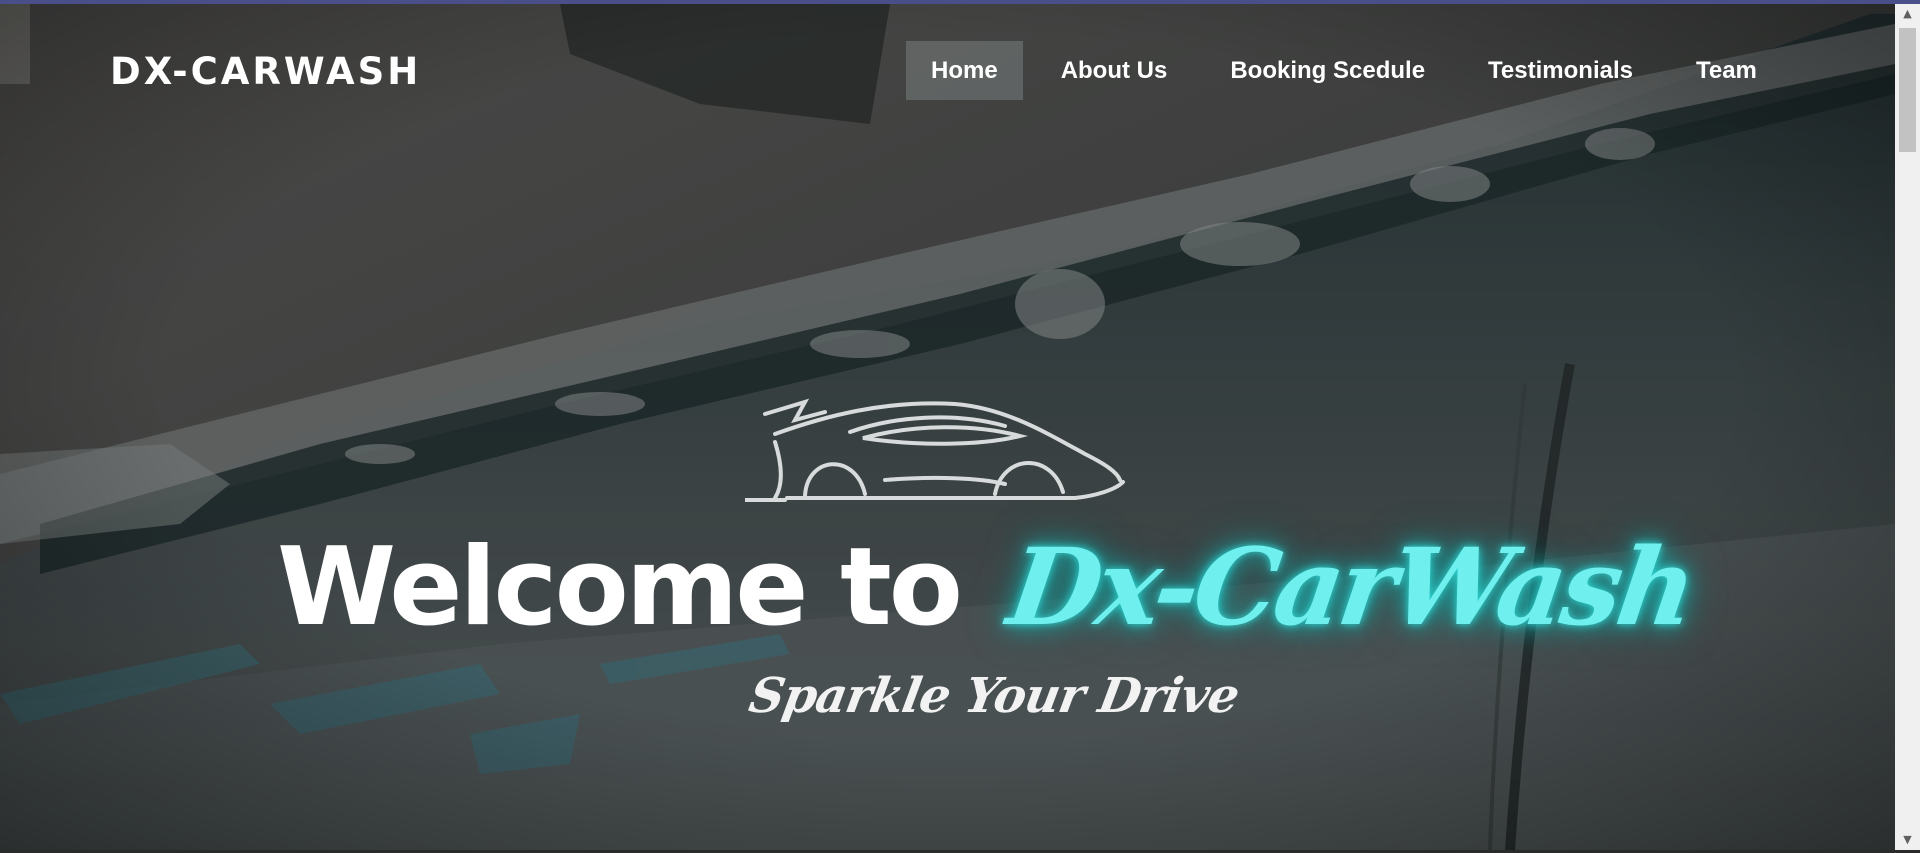 This screenshot has width=1920, height=853. What do you see at coordinates (1560, 70) in the screenshot?
I see `nav-item-testimonials: Testimonials` at bounding box center [1560, 70].